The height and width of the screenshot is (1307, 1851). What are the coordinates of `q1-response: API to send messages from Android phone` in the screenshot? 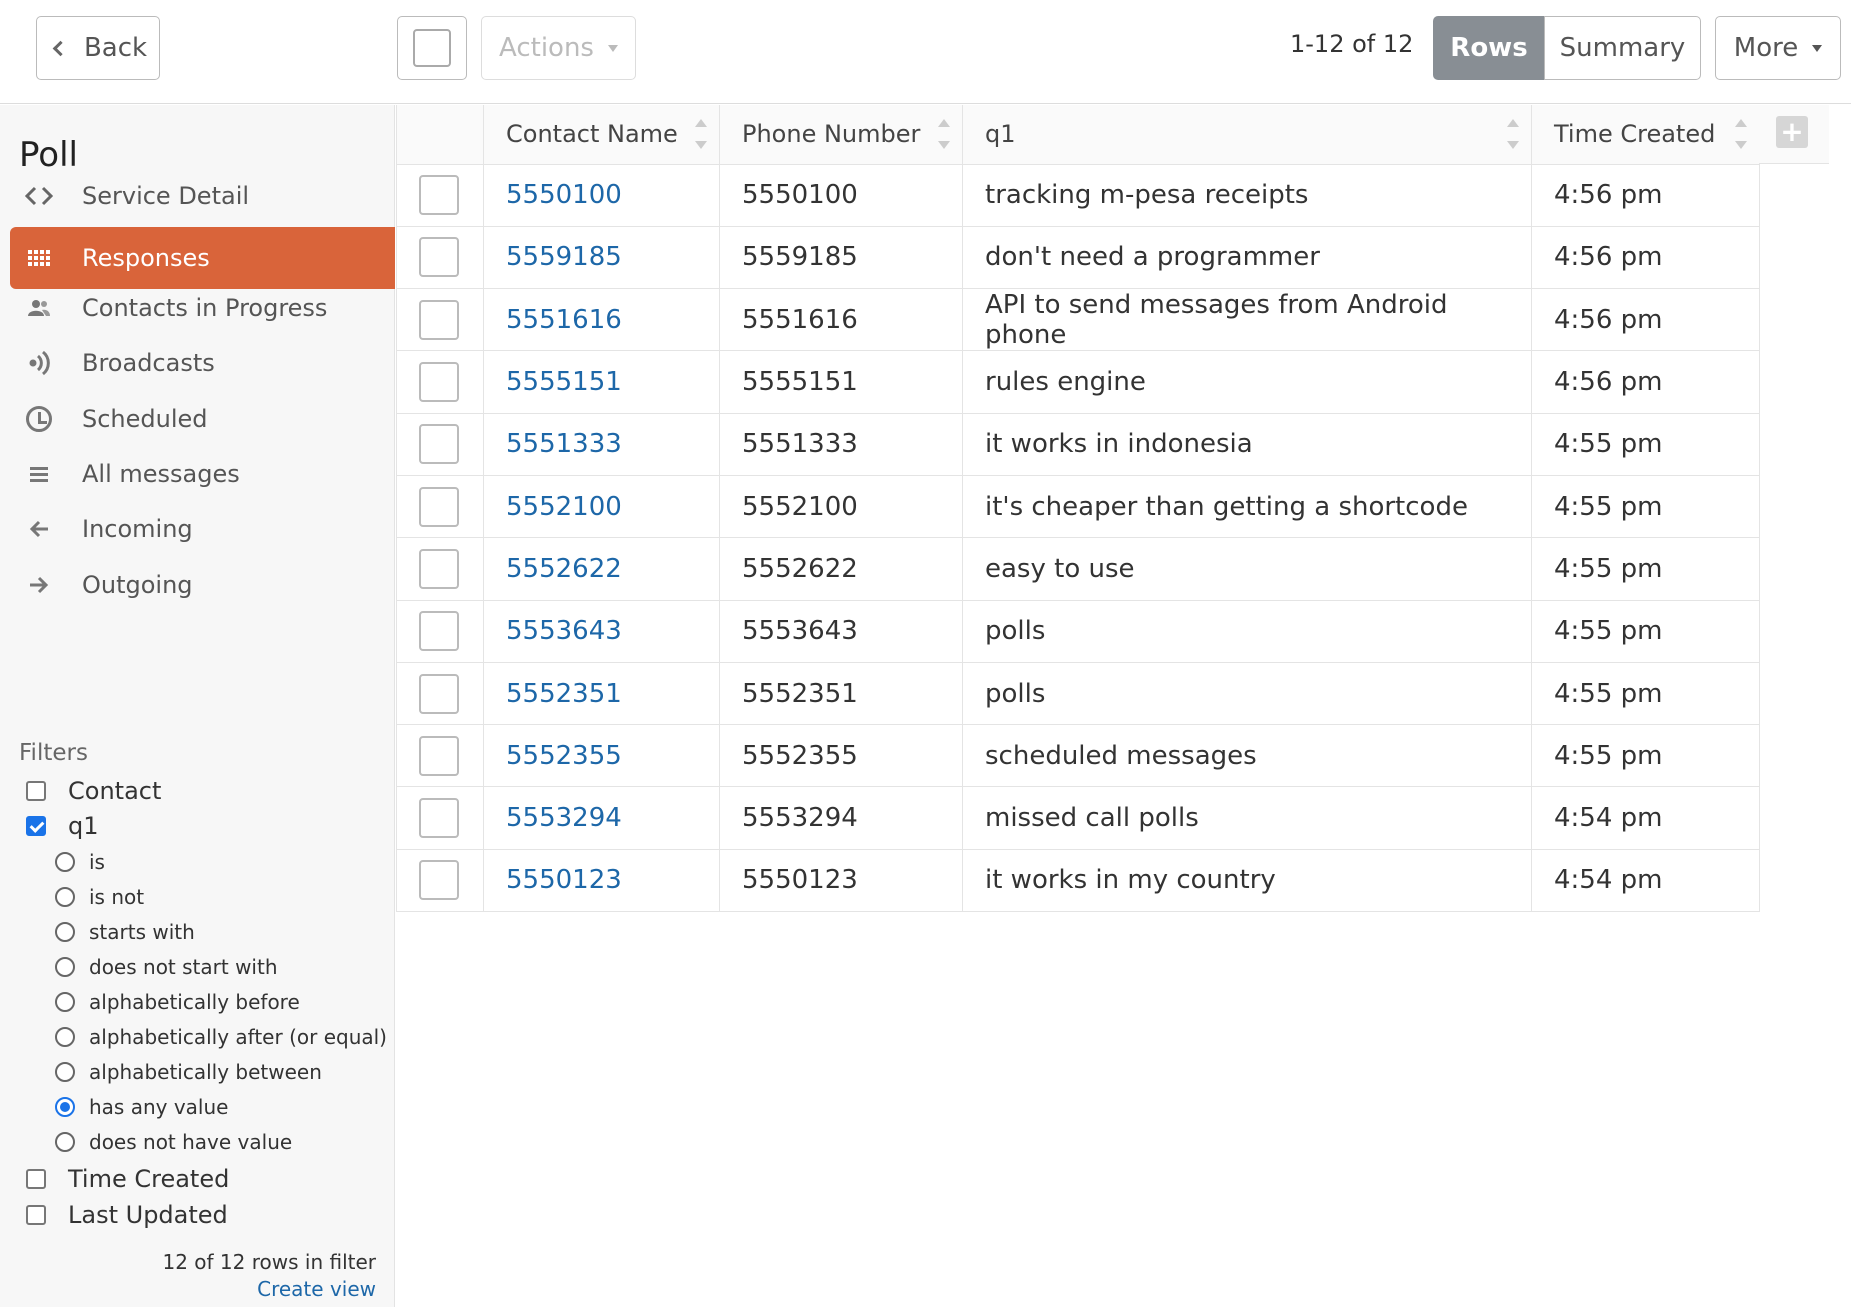 It's located at (1247, 320).